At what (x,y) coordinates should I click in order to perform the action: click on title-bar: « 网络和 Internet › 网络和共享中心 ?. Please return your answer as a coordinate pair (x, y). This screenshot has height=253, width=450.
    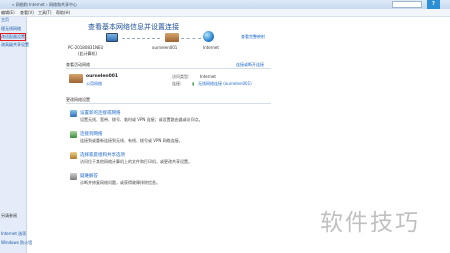
    Looking at the image, I should click on (225, 4).